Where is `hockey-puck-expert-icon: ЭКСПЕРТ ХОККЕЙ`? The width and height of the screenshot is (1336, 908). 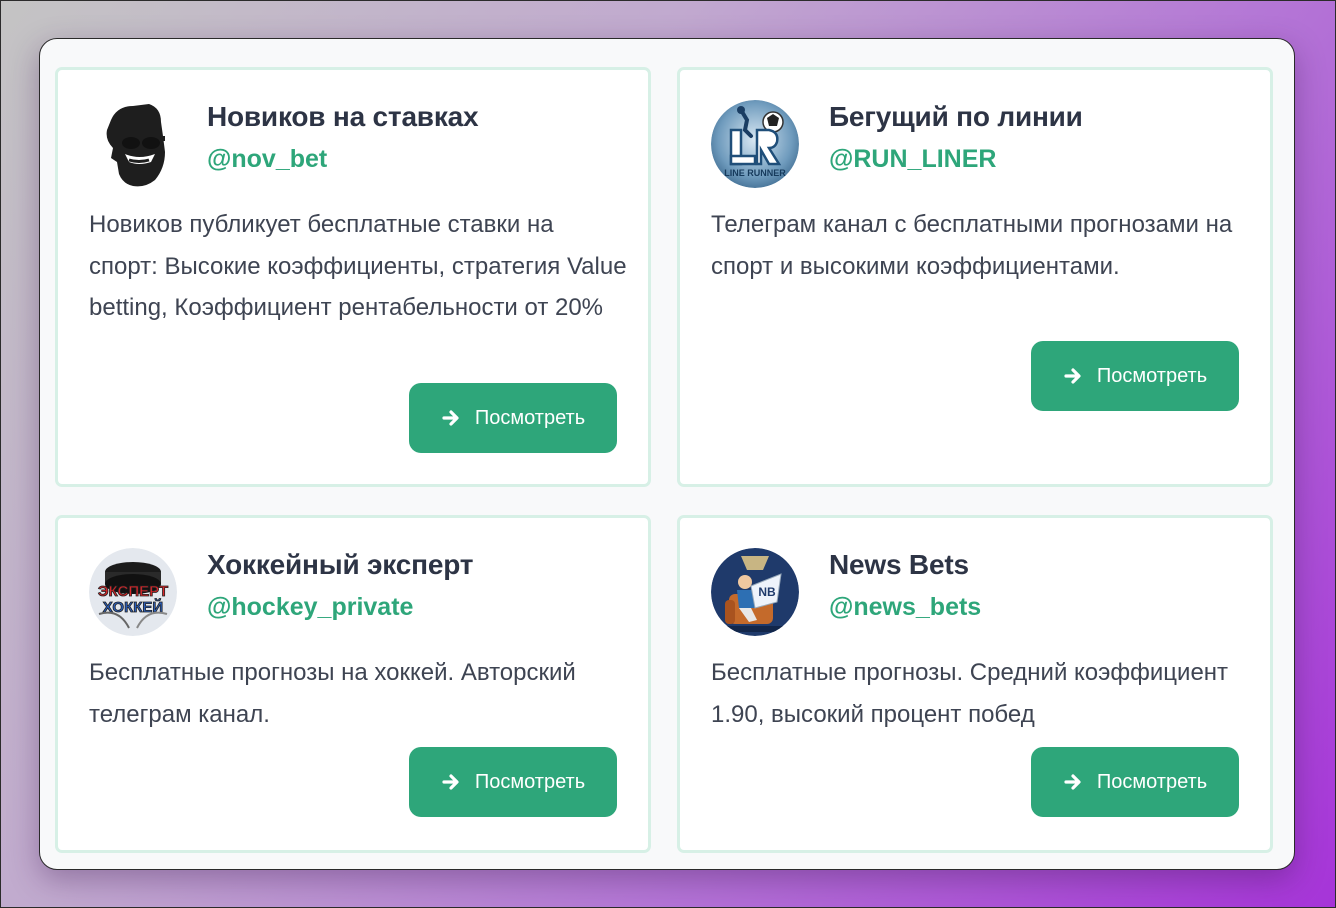 hockey-puck-expert-icon: ЭКСПЕРТ ХОККЕЙ is located at coordinates (133, 592).